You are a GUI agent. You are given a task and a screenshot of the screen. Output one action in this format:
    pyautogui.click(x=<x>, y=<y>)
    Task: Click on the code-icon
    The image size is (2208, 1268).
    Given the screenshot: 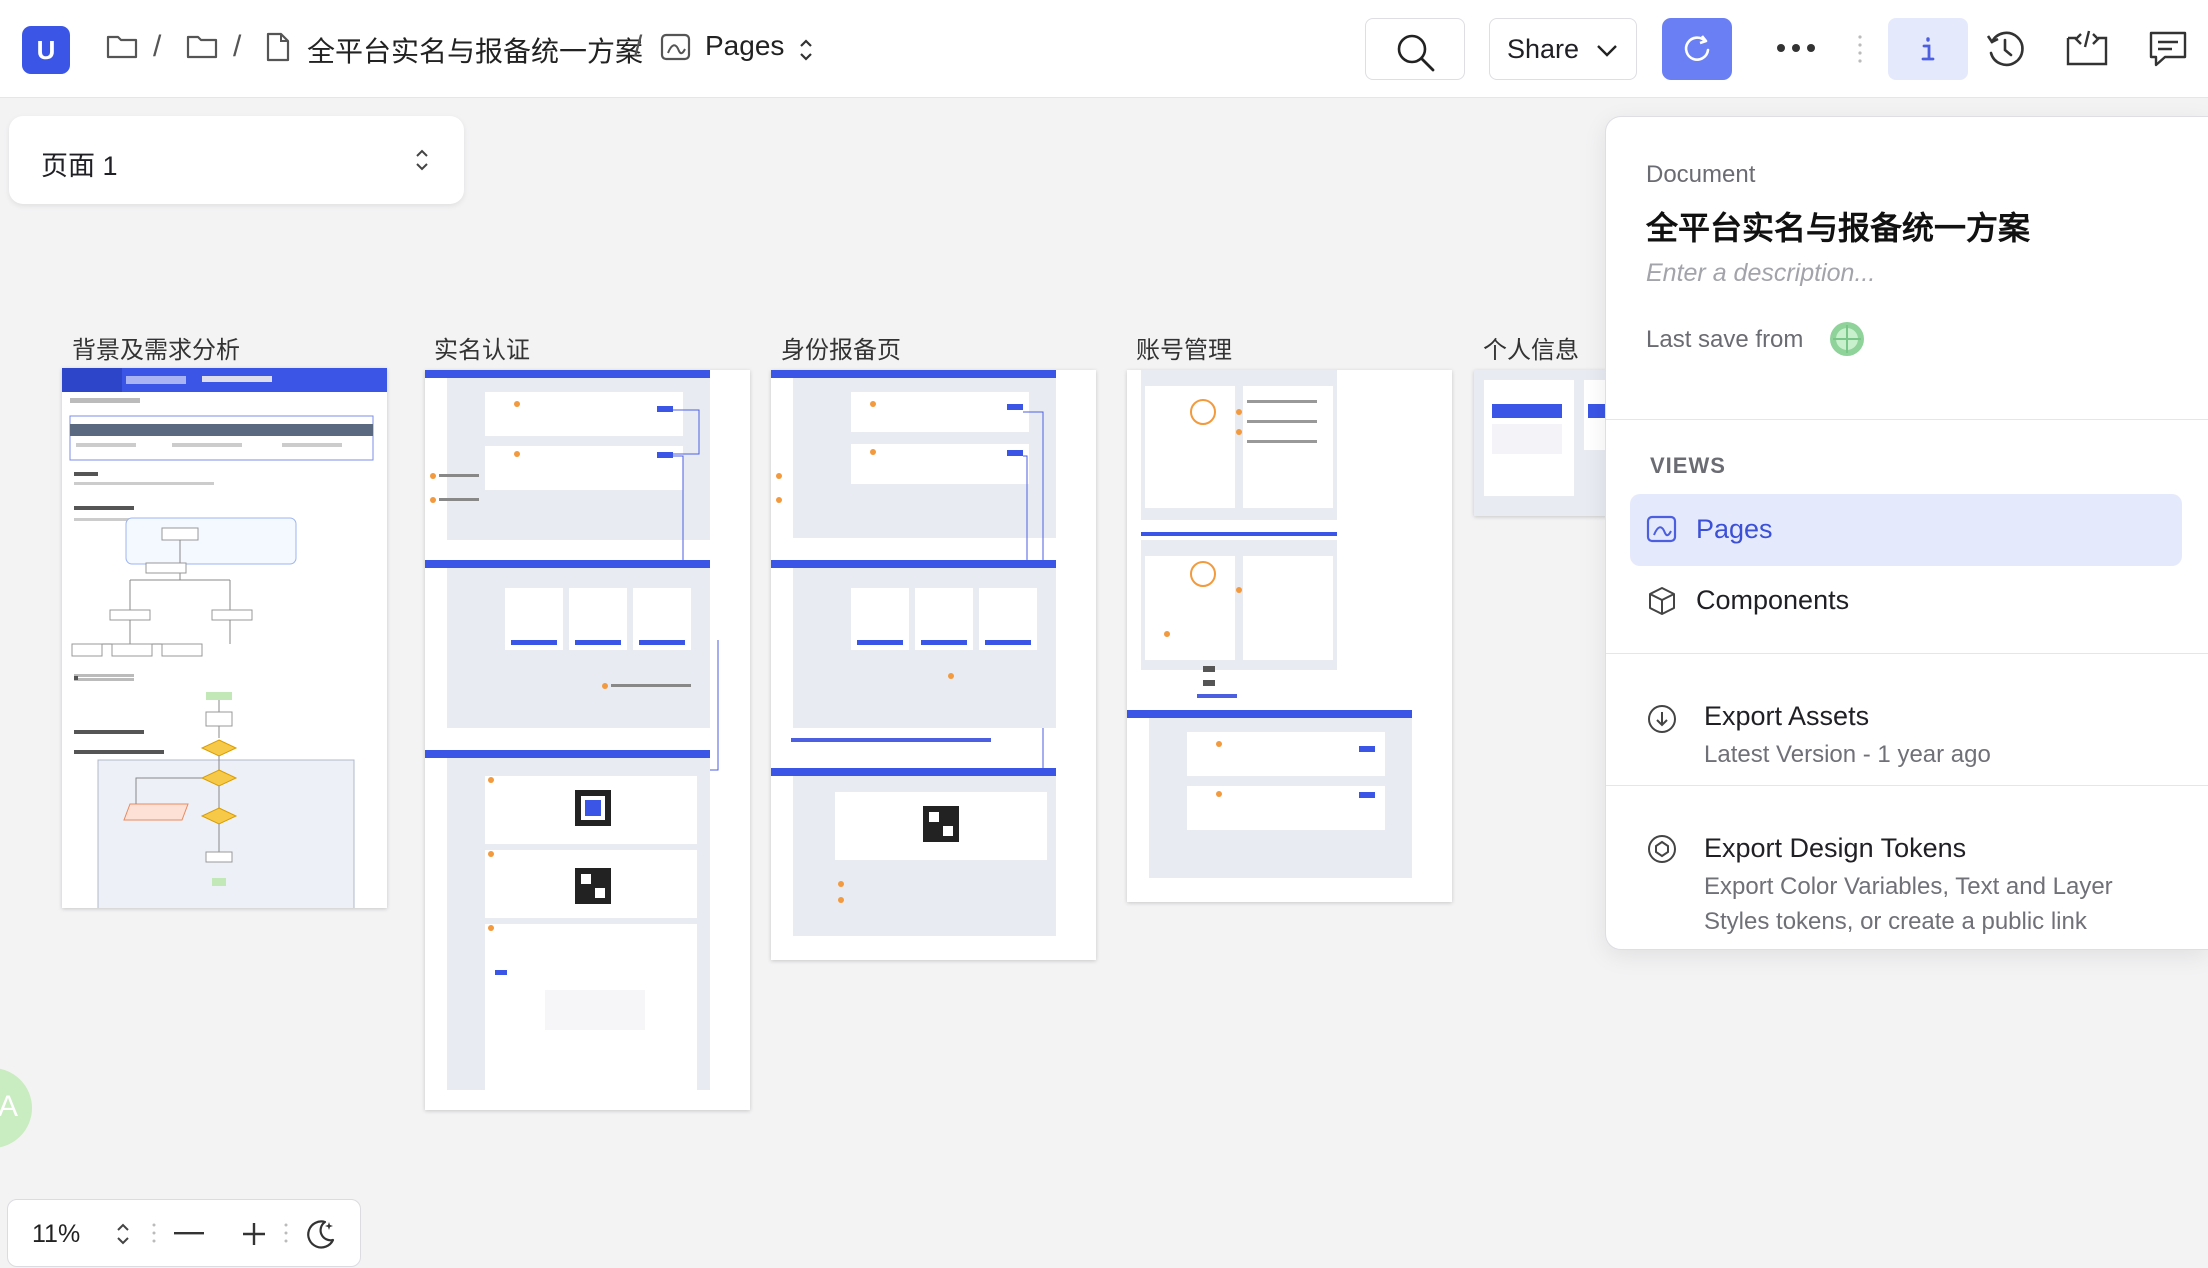 What is the action you would take?
    pyautogui.click(x=2087, y=48)
    